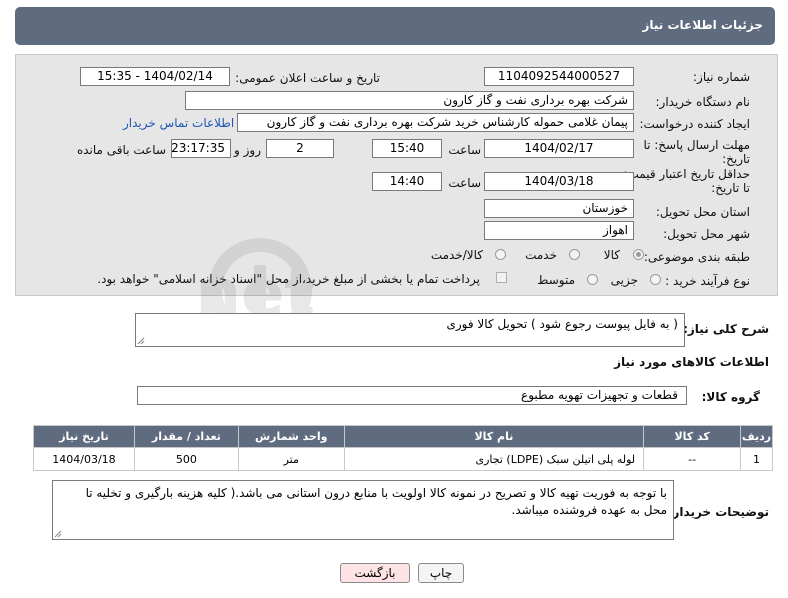 This screenshot has height=598, width=788. Describe the element at coordinates (559, 181) in the screenshot. I see `validity-date-field: 1404/03/18` at that location.